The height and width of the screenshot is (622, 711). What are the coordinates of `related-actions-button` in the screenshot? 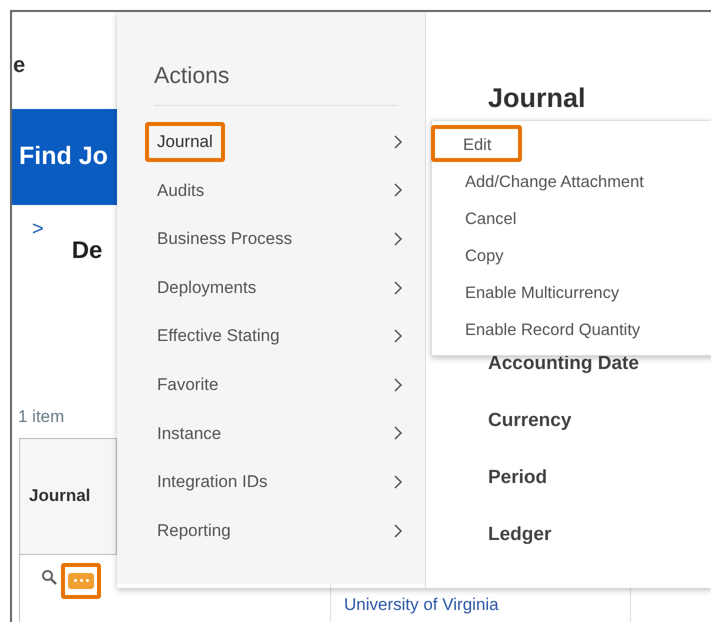 It's located at (81, 580).